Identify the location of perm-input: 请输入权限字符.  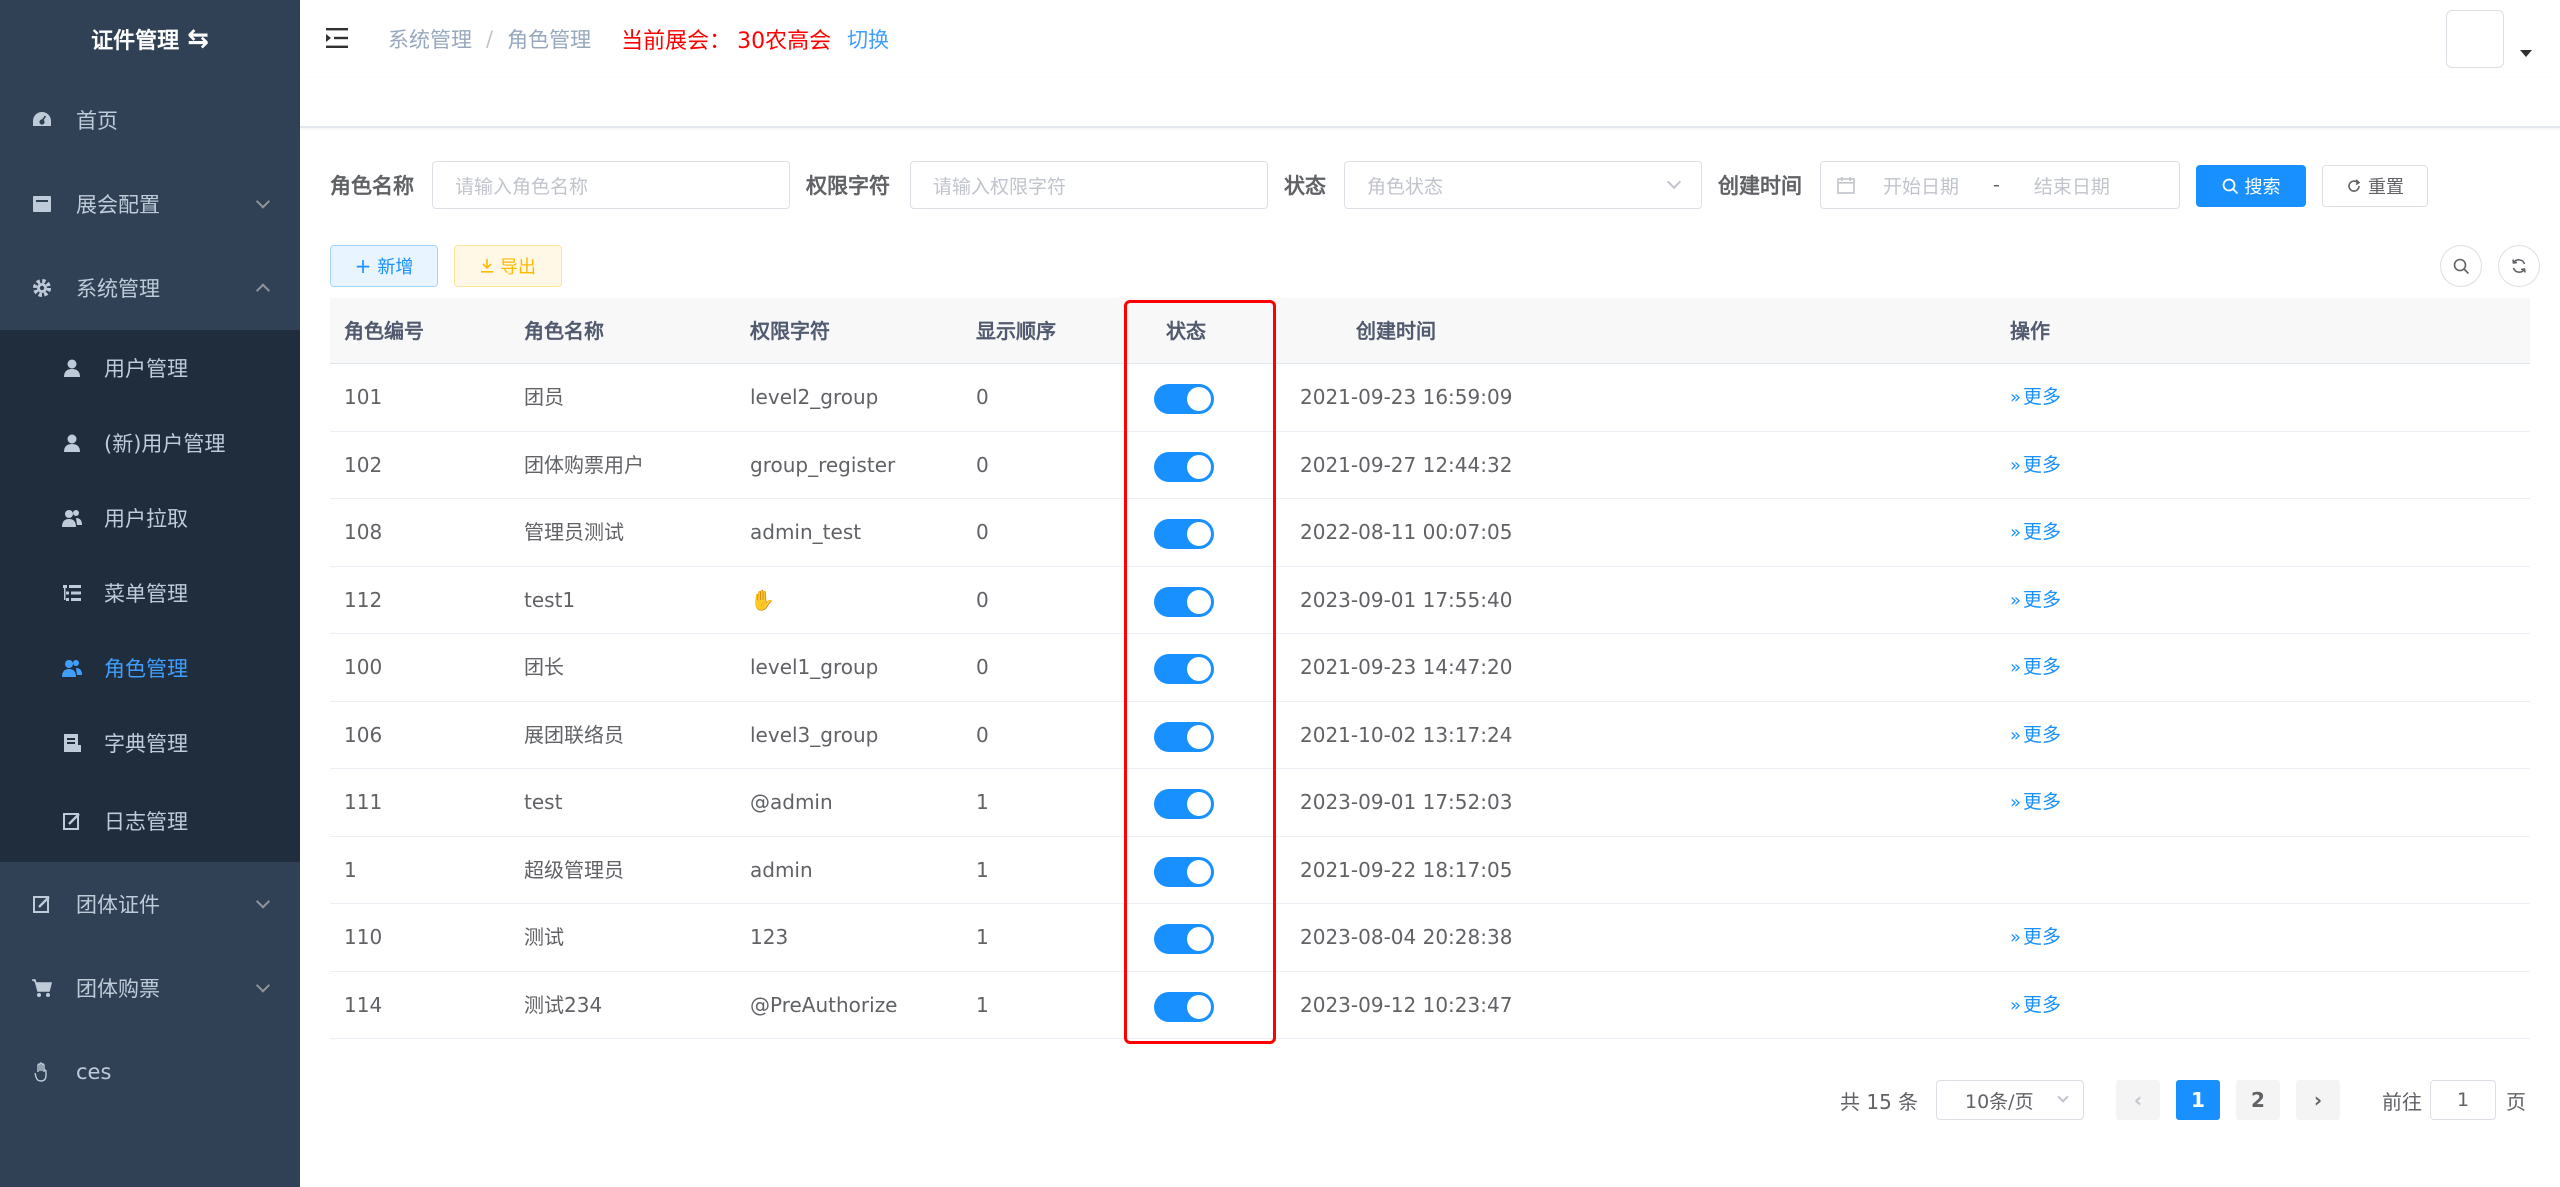
(1089, 185).